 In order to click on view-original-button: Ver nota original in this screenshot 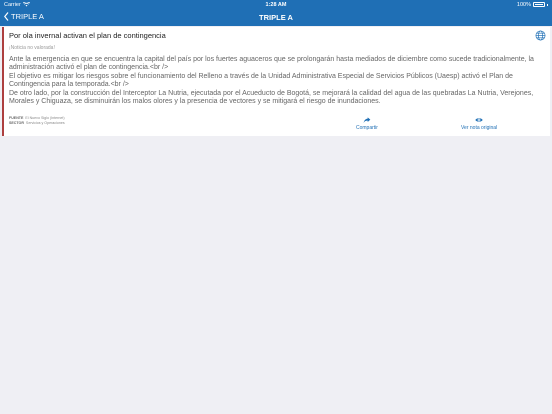, I will do `click(479, 123)`.